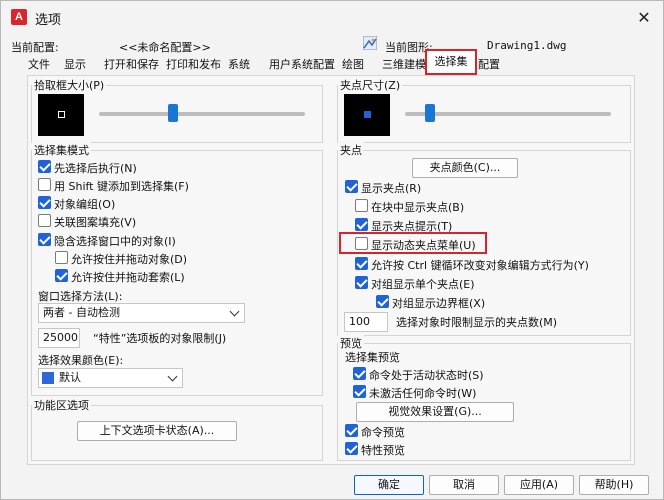 This screenshot has height=500, width=664. I want to click on press-drag-lasso-label: 允许按住并拖动套索(L), so click(128, 277).